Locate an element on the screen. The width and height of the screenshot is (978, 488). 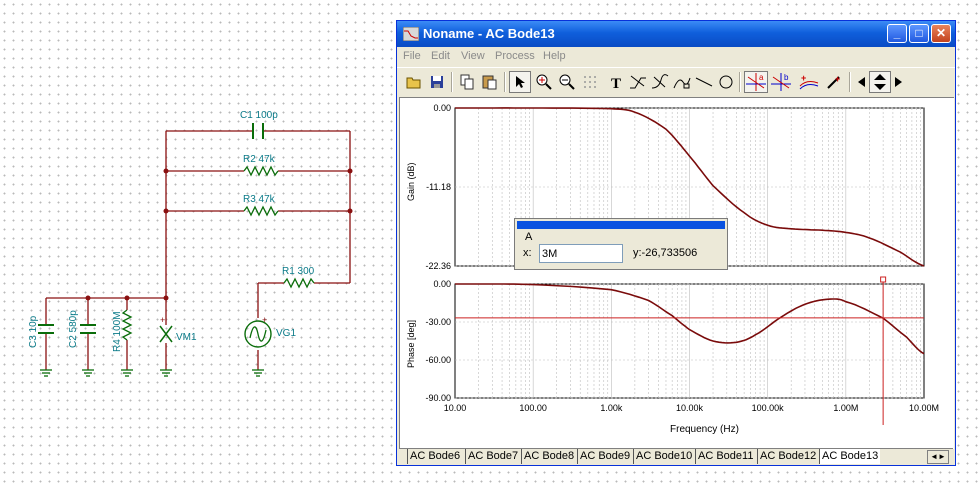
capacitor-c3: C3 10p is located at coordinates (41, 331).